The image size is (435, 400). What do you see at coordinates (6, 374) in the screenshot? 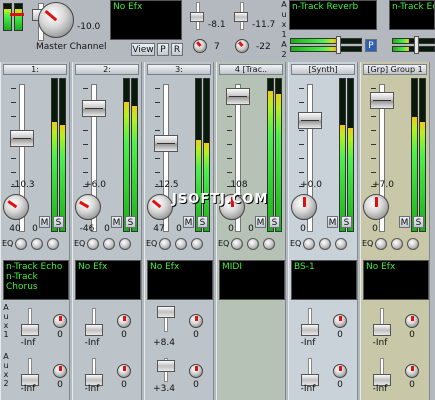
I see `aux-label-x2: x` at bounding box center [6, 374].